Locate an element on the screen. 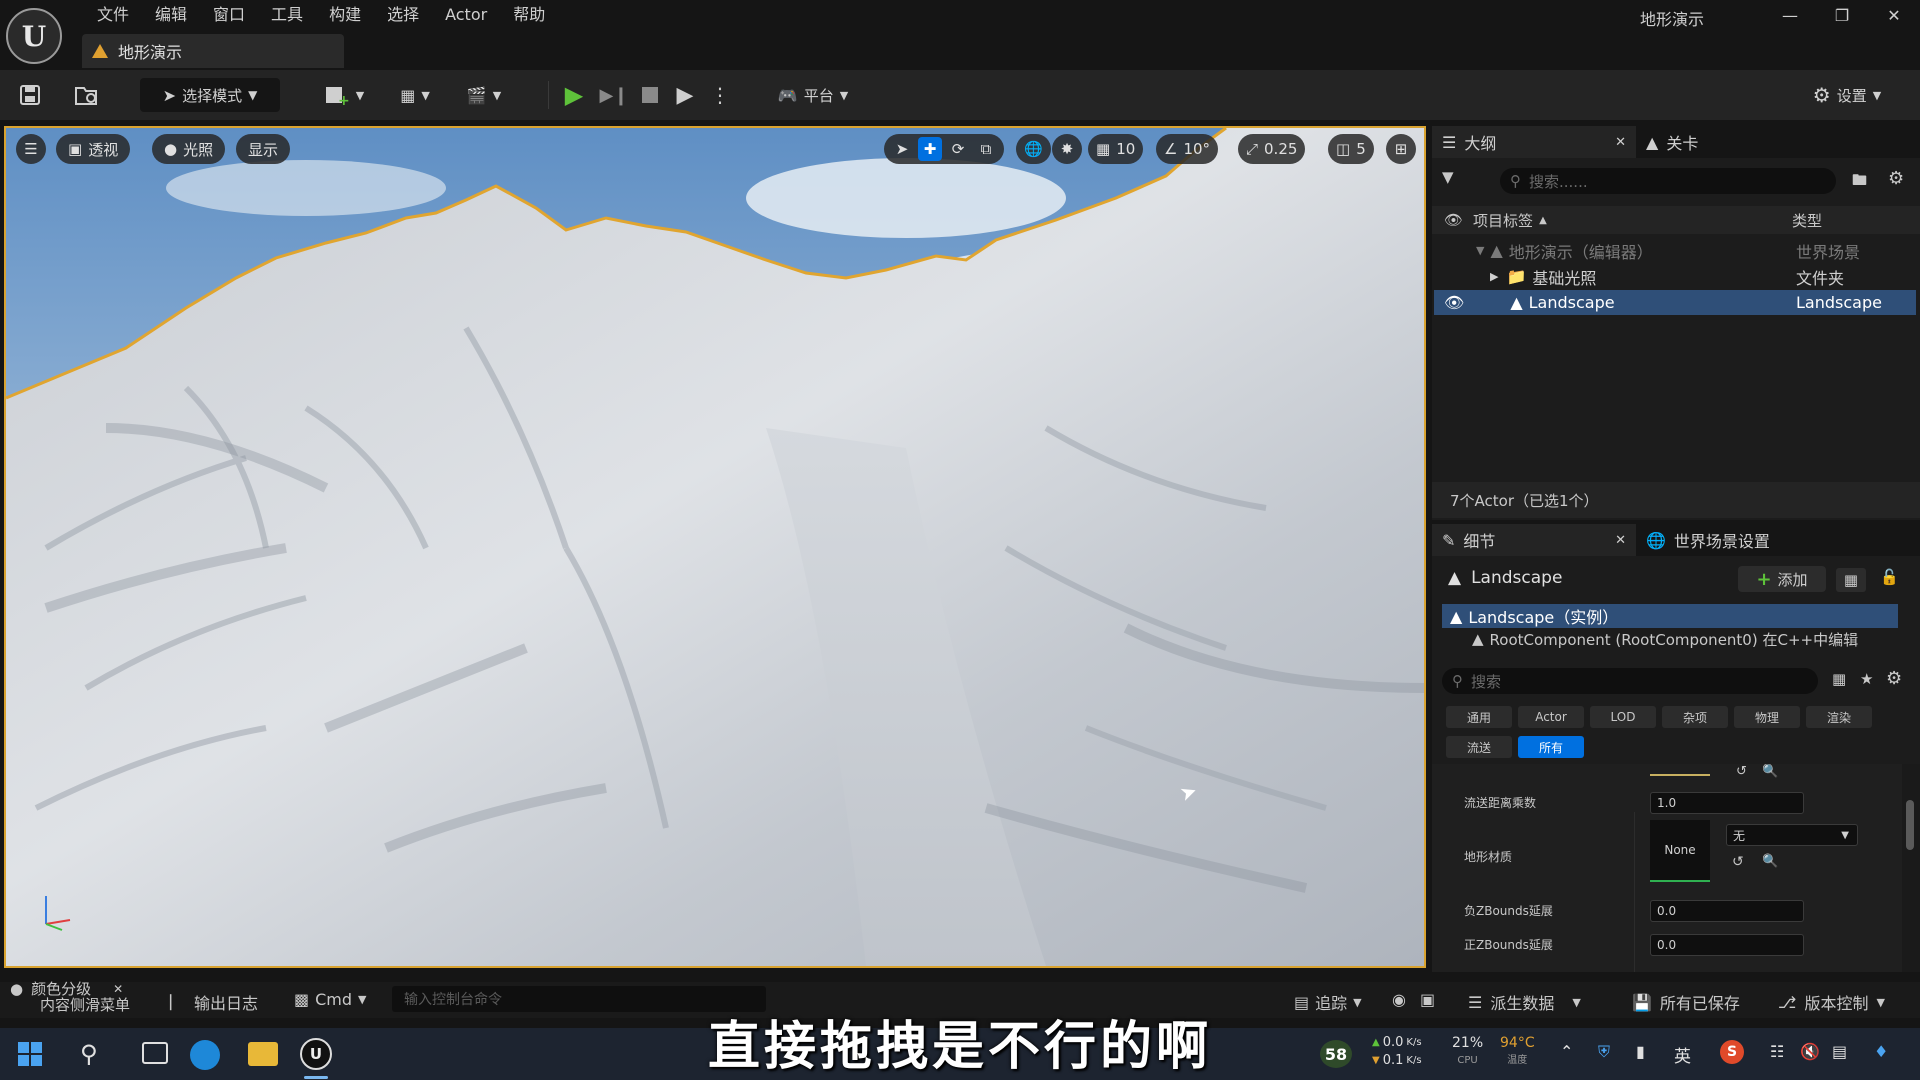 The width and height of the screenshot is (1920, 1080). outliner-settings-icon: ⚙ is located at coordinates (1896, 178).